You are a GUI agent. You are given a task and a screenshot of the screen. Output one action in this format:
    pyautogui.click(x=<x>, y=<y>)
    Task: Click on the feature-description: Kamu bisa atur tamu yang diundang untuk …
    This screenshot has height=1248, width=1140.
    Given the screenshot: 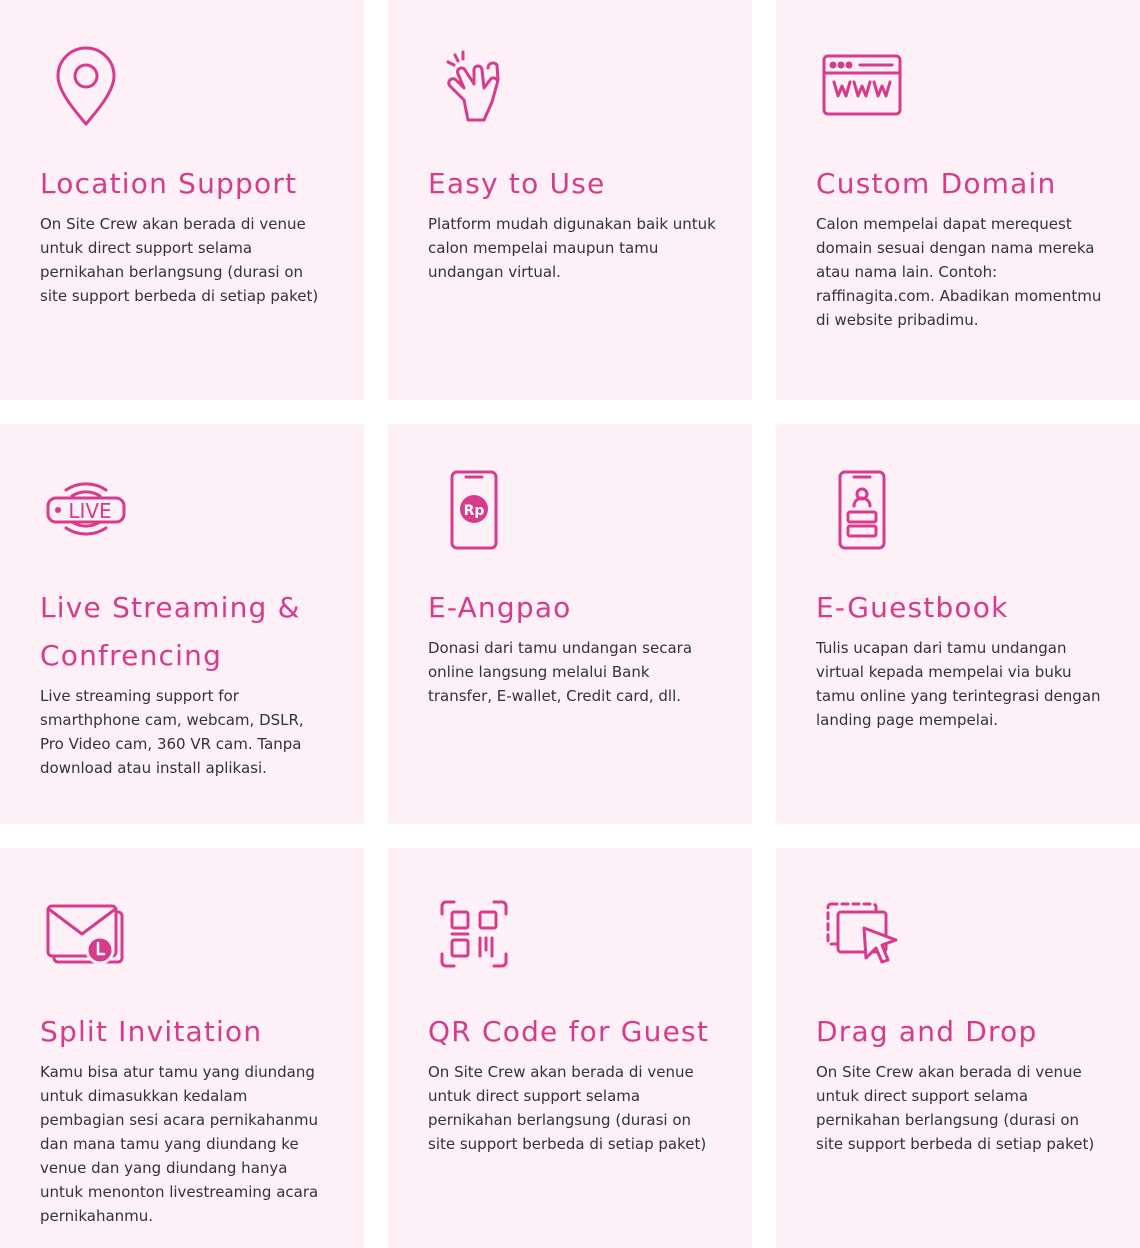 What is the action you would take?
    pyautogui.click(x=179, y=1144)
    